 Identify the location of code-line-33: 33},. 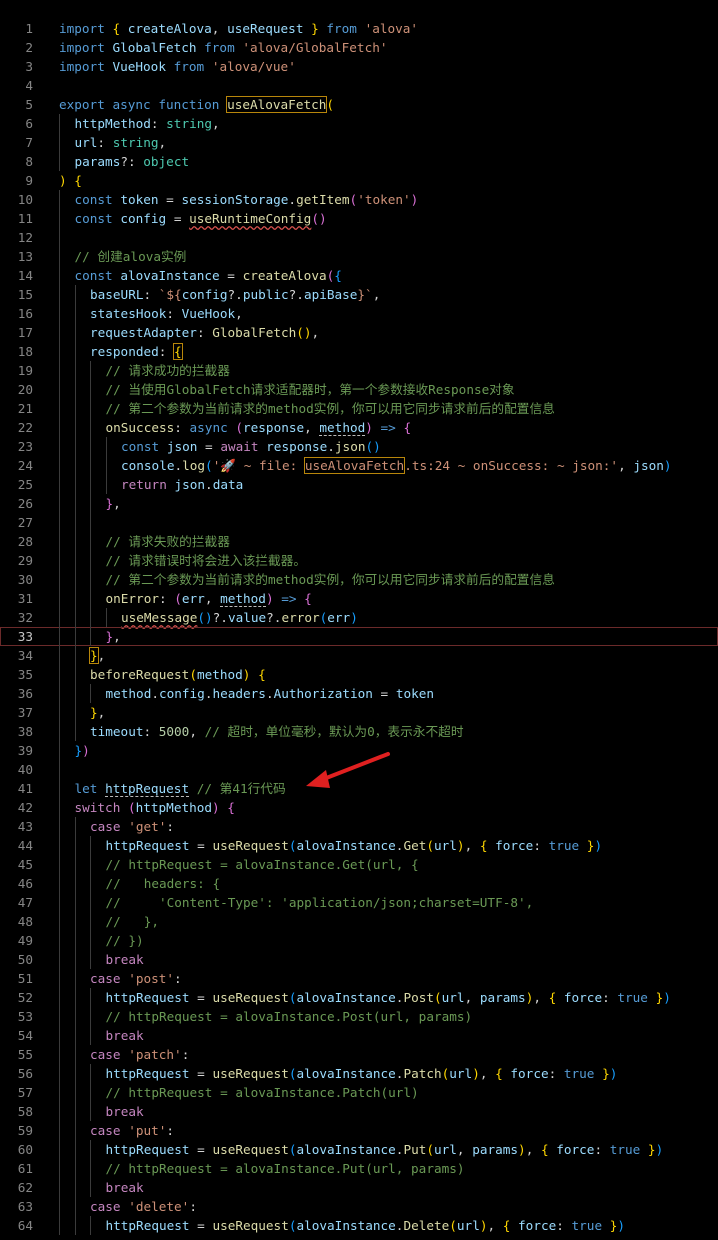
(359, 636).